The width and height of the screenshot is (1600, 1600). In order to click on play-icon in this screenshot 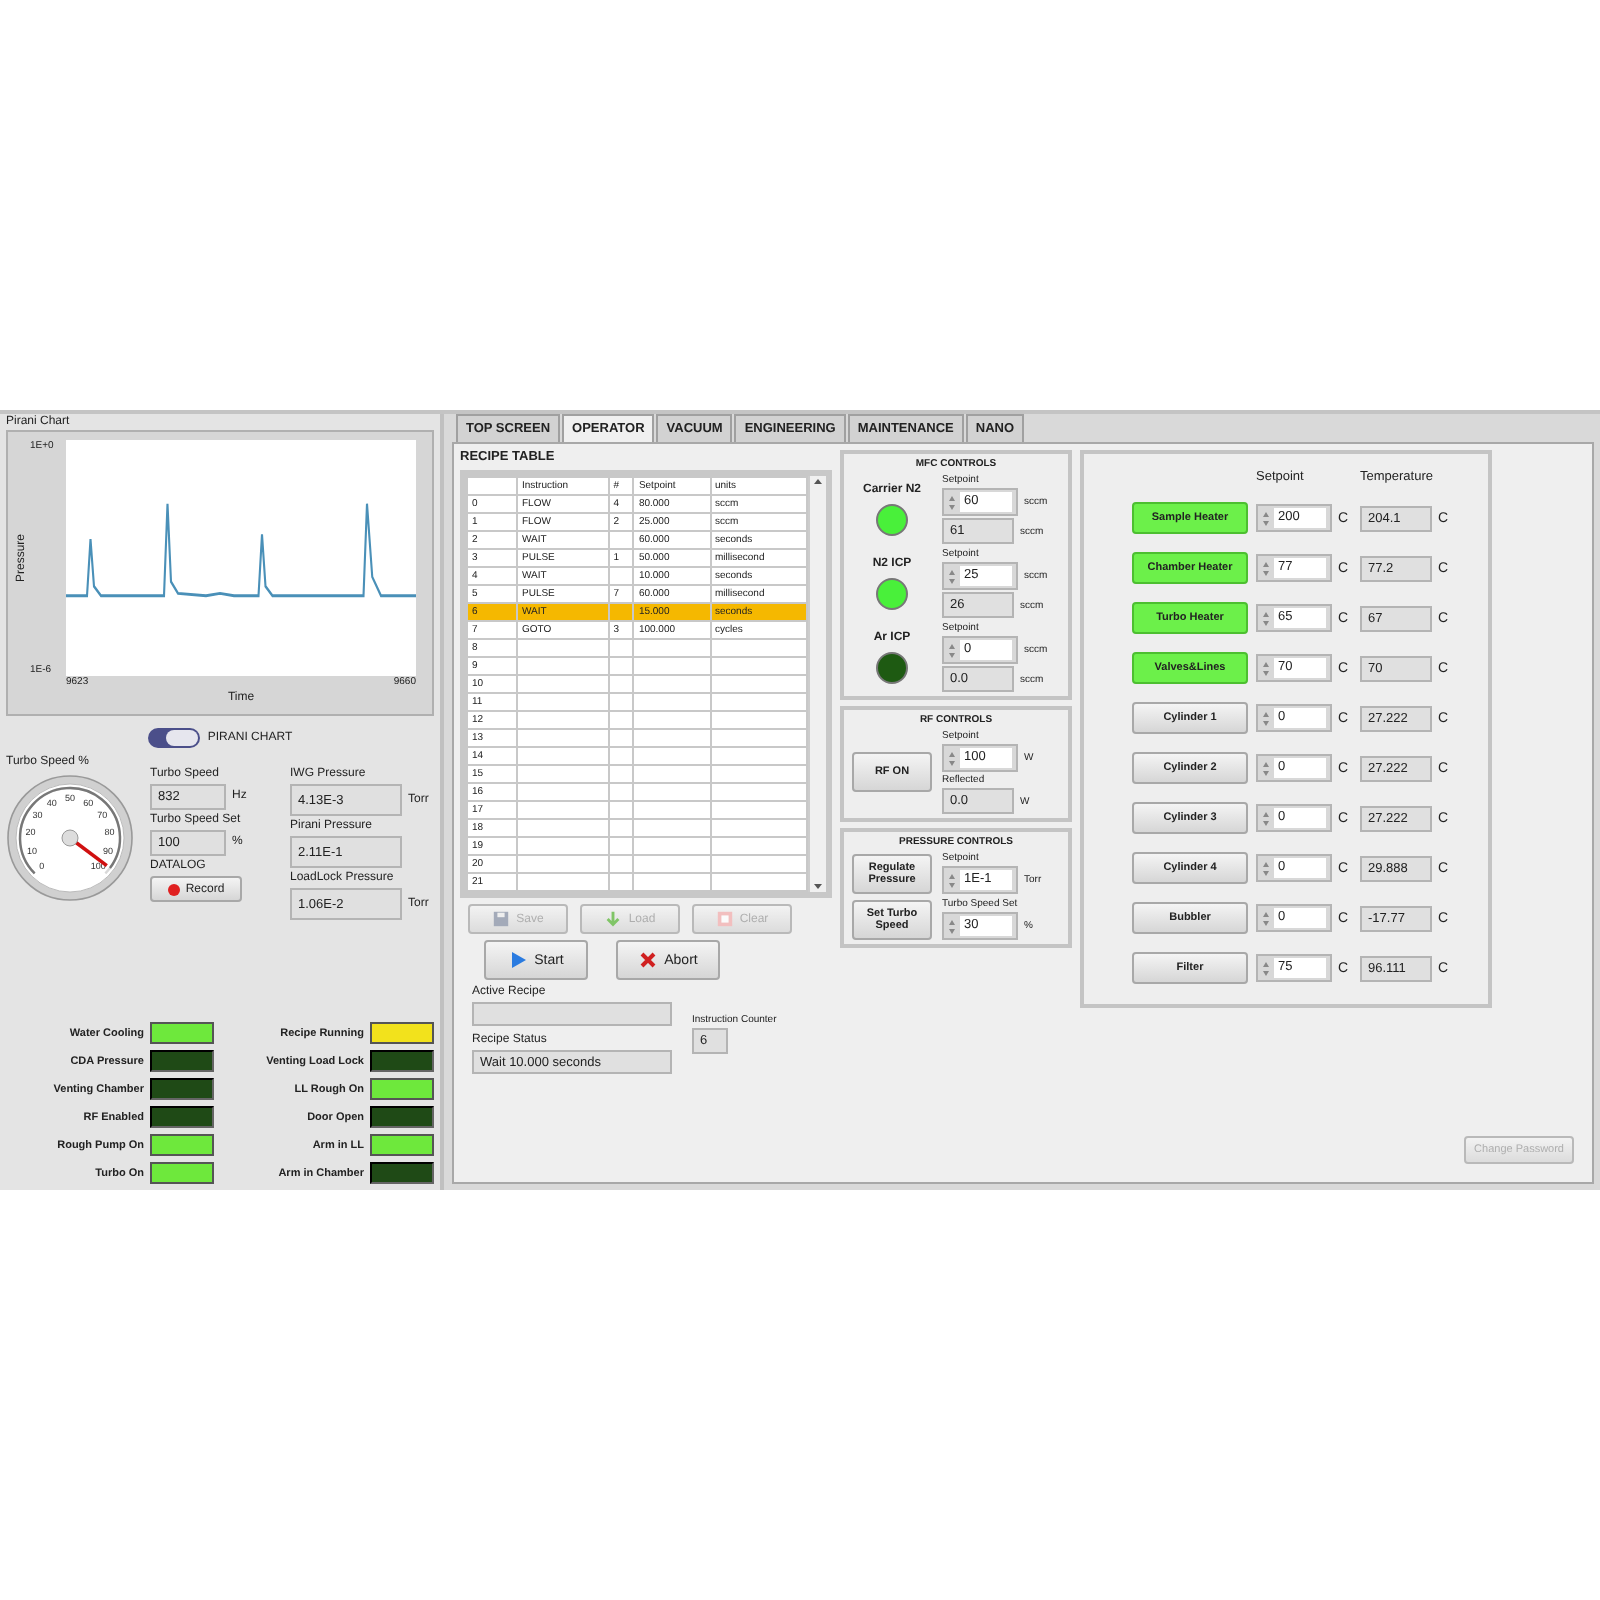, I will do `click(518, 960)`.